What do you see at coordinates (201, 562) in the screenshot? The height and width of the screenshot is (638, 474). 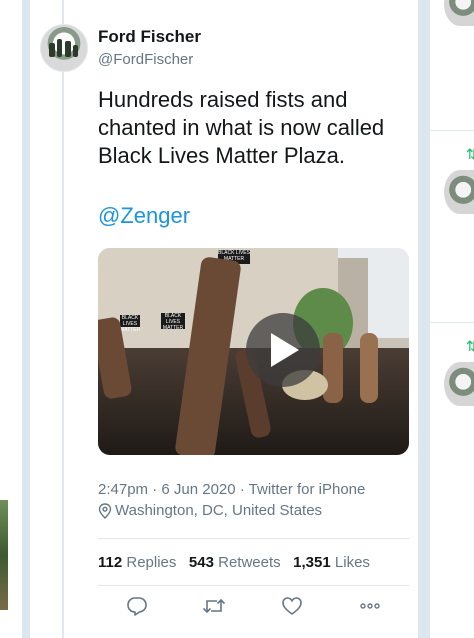 I see `retweets-count: 543` at bounding box center [201, 562].